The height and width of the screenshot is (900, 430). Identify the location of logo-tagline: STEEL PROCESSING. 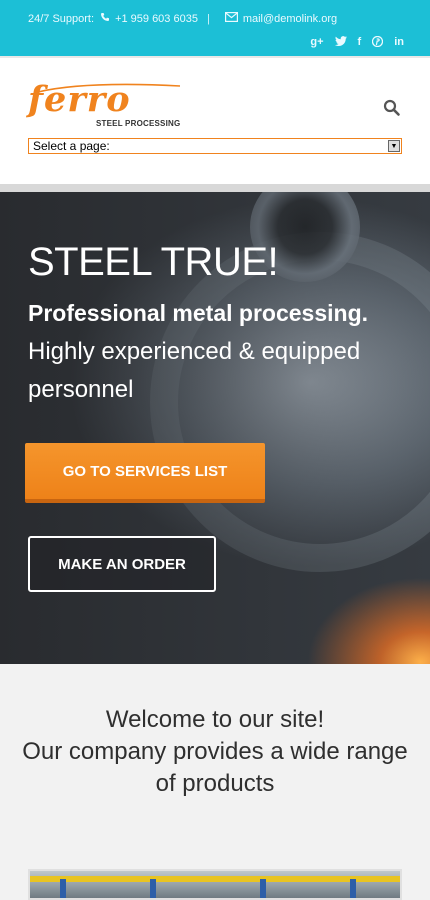
(138, 123).